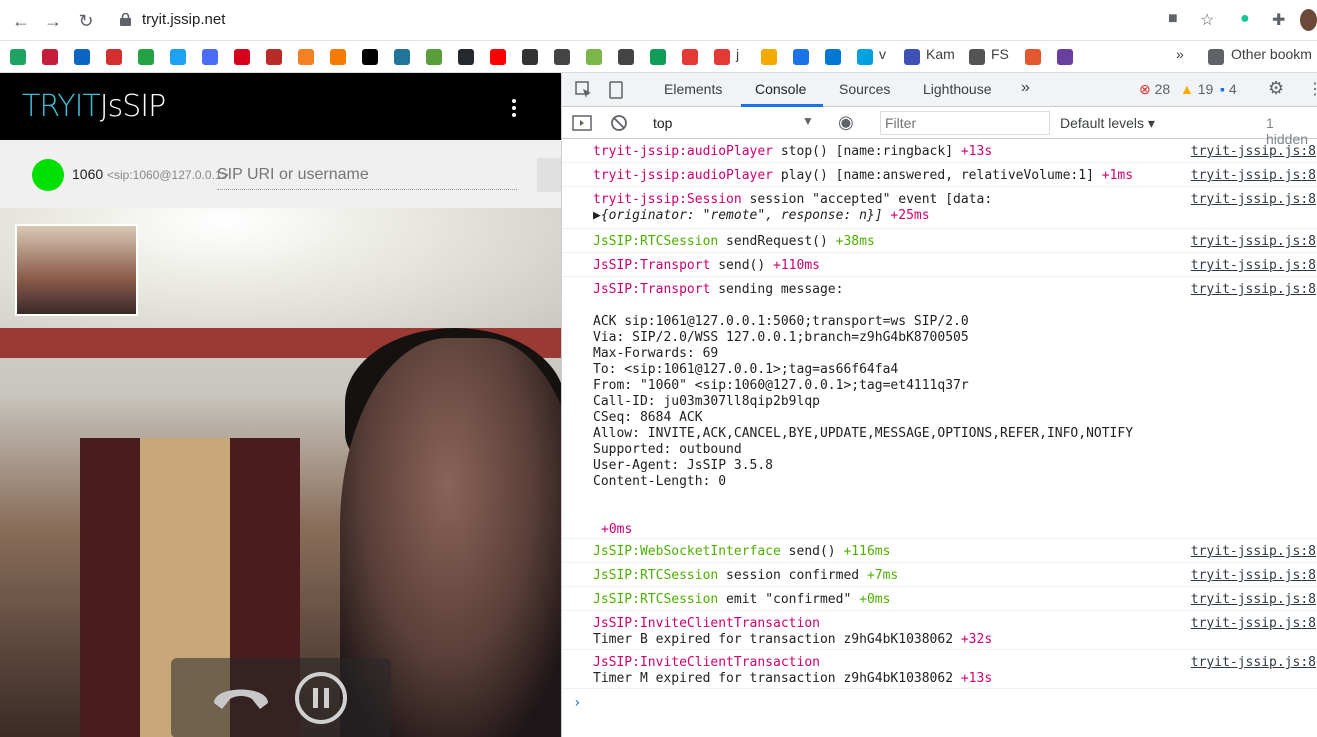 The height and width of the screenshot is (737, 1317). What do you see at coordinates (584, 90) in the screenshot?
I see `inspect-icon` at bounding box center [584, 90].